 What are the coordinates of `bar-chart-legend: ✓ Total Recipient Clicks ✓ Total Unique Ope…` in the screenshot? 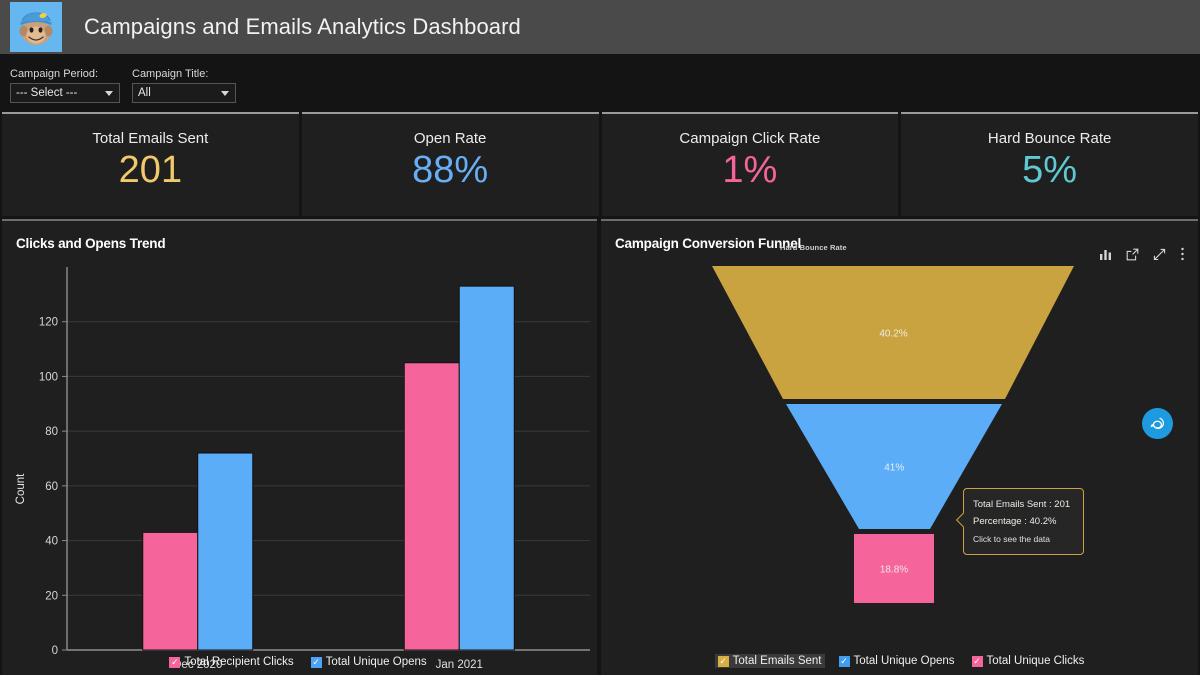 It's located at (298, 662).